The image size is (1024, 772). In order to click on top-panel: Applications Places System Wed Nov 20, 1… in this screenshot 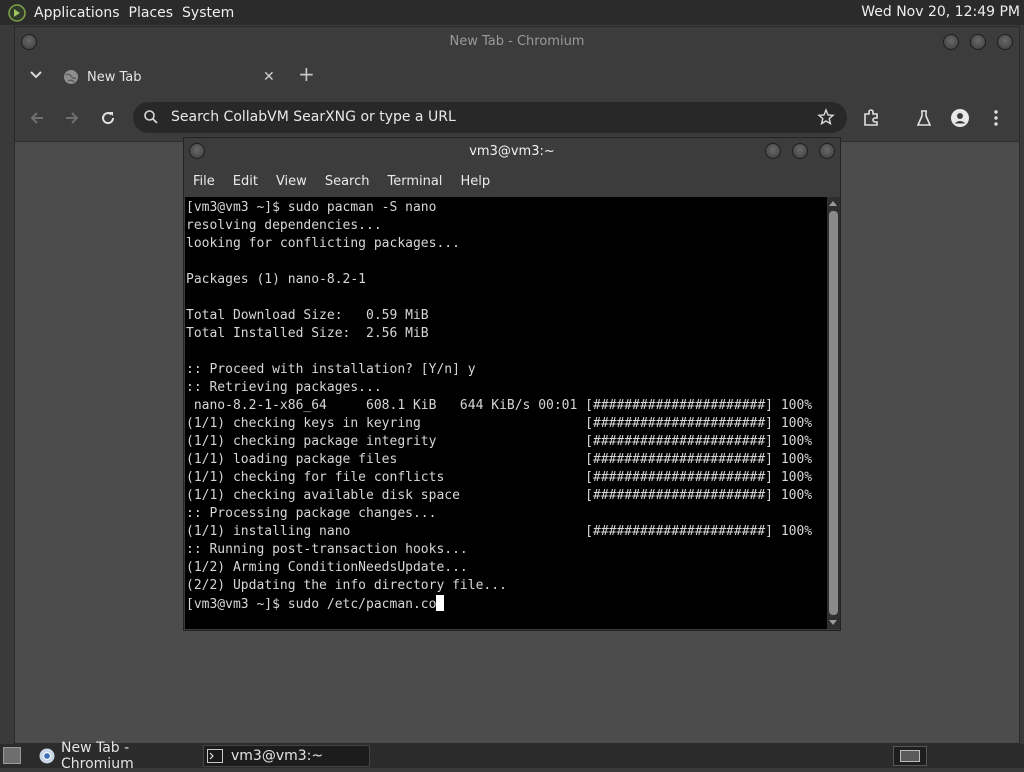, I will do `click(512, 12)`.